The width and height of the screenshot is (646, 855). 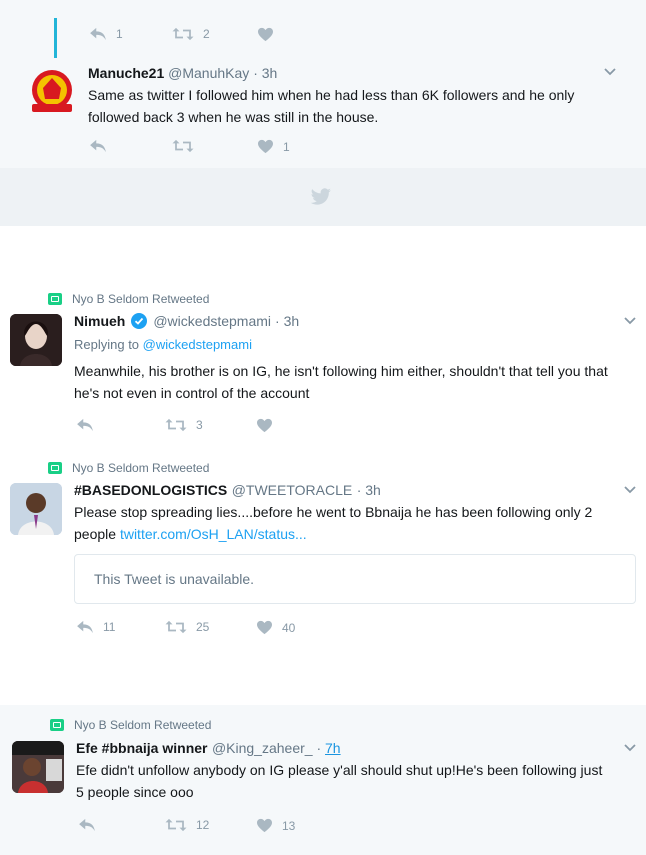 I want to click on tweet-header: Manuche21 @ManuhKay · 3h, so click(x=182, y=73).